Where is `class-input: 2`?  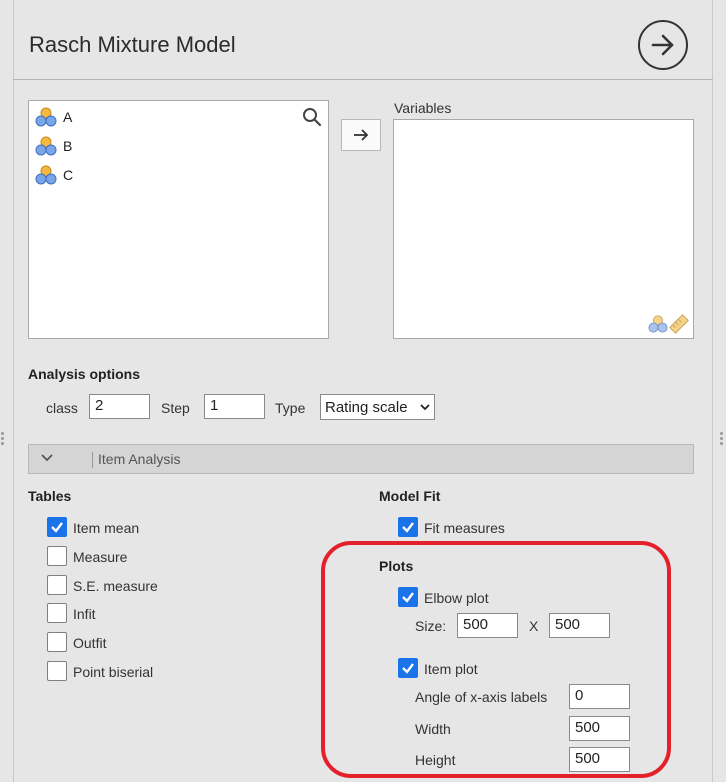
class-input: 2 is located at coordinates (119, 406).